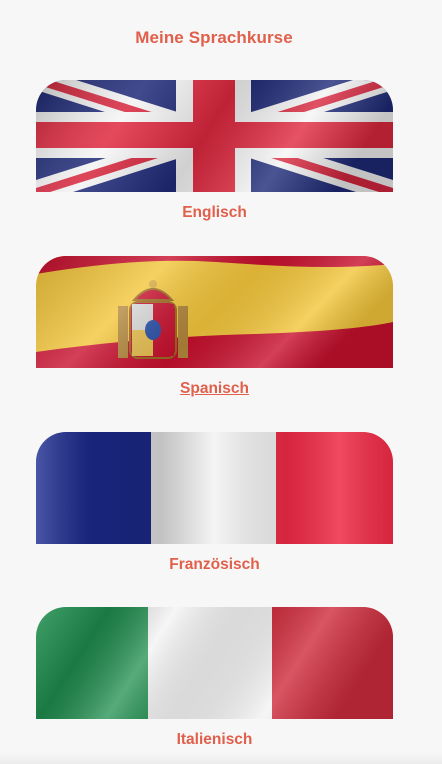  What do you see at coordinates (214, 663) in the screenshot?
I see `italy-flag-icon` at bounding box center [214, 663].